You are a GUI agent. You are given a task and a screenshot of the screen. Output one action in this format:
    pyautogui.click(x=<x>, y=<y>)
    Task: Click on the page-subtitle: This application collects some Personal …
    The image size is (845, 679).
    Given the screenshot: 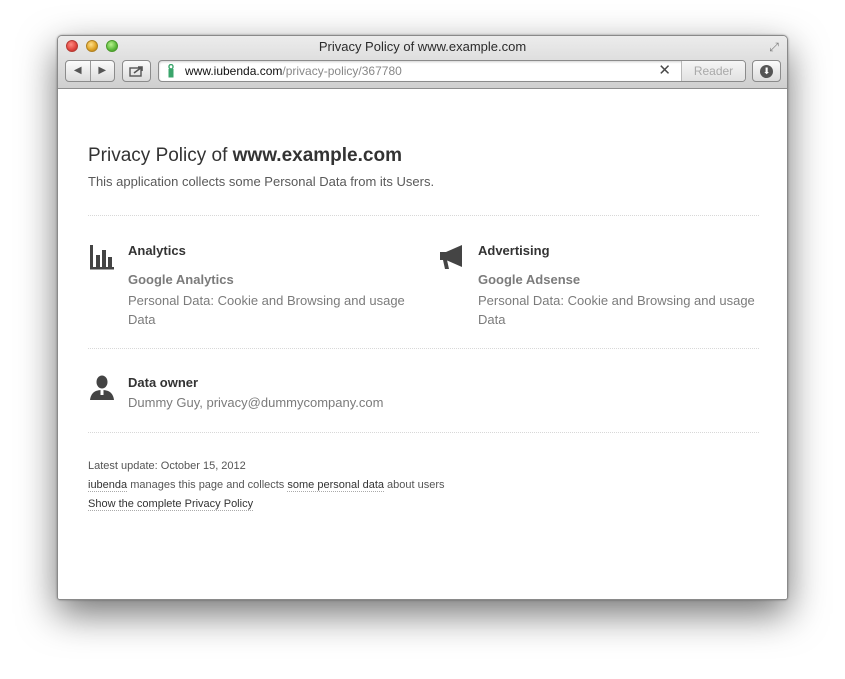 What is the action you would take?
    pyautogui.click(x=261, y=181)
    